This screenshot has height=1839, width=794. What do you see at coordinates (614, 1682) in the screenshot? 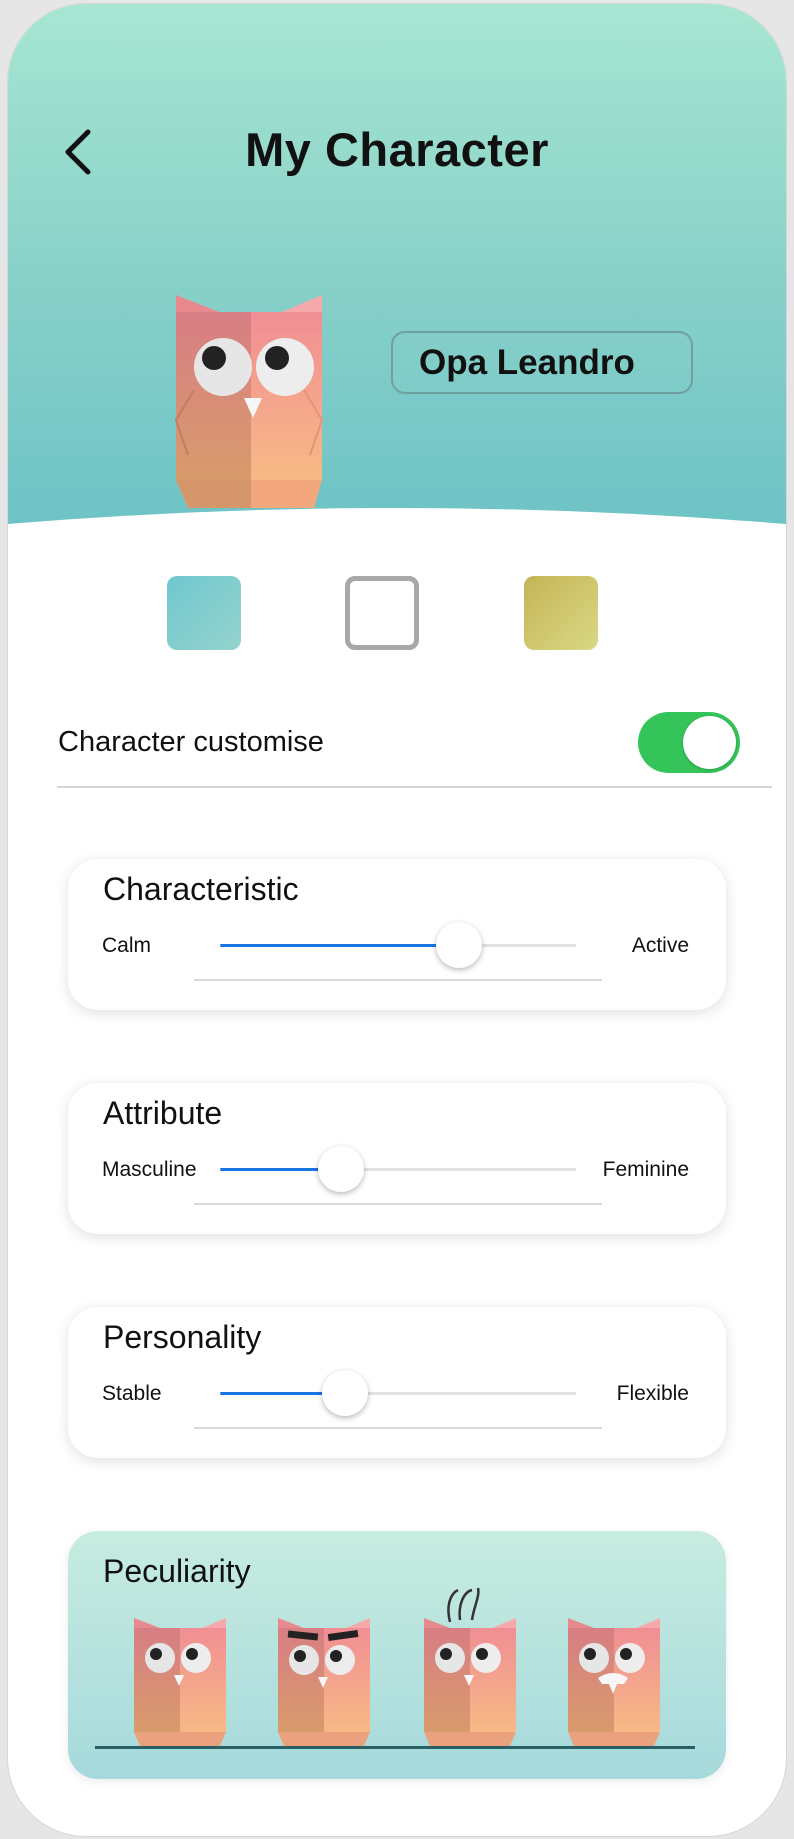
I see `owl-variant-teeth` at bounding box center [614, 1682].